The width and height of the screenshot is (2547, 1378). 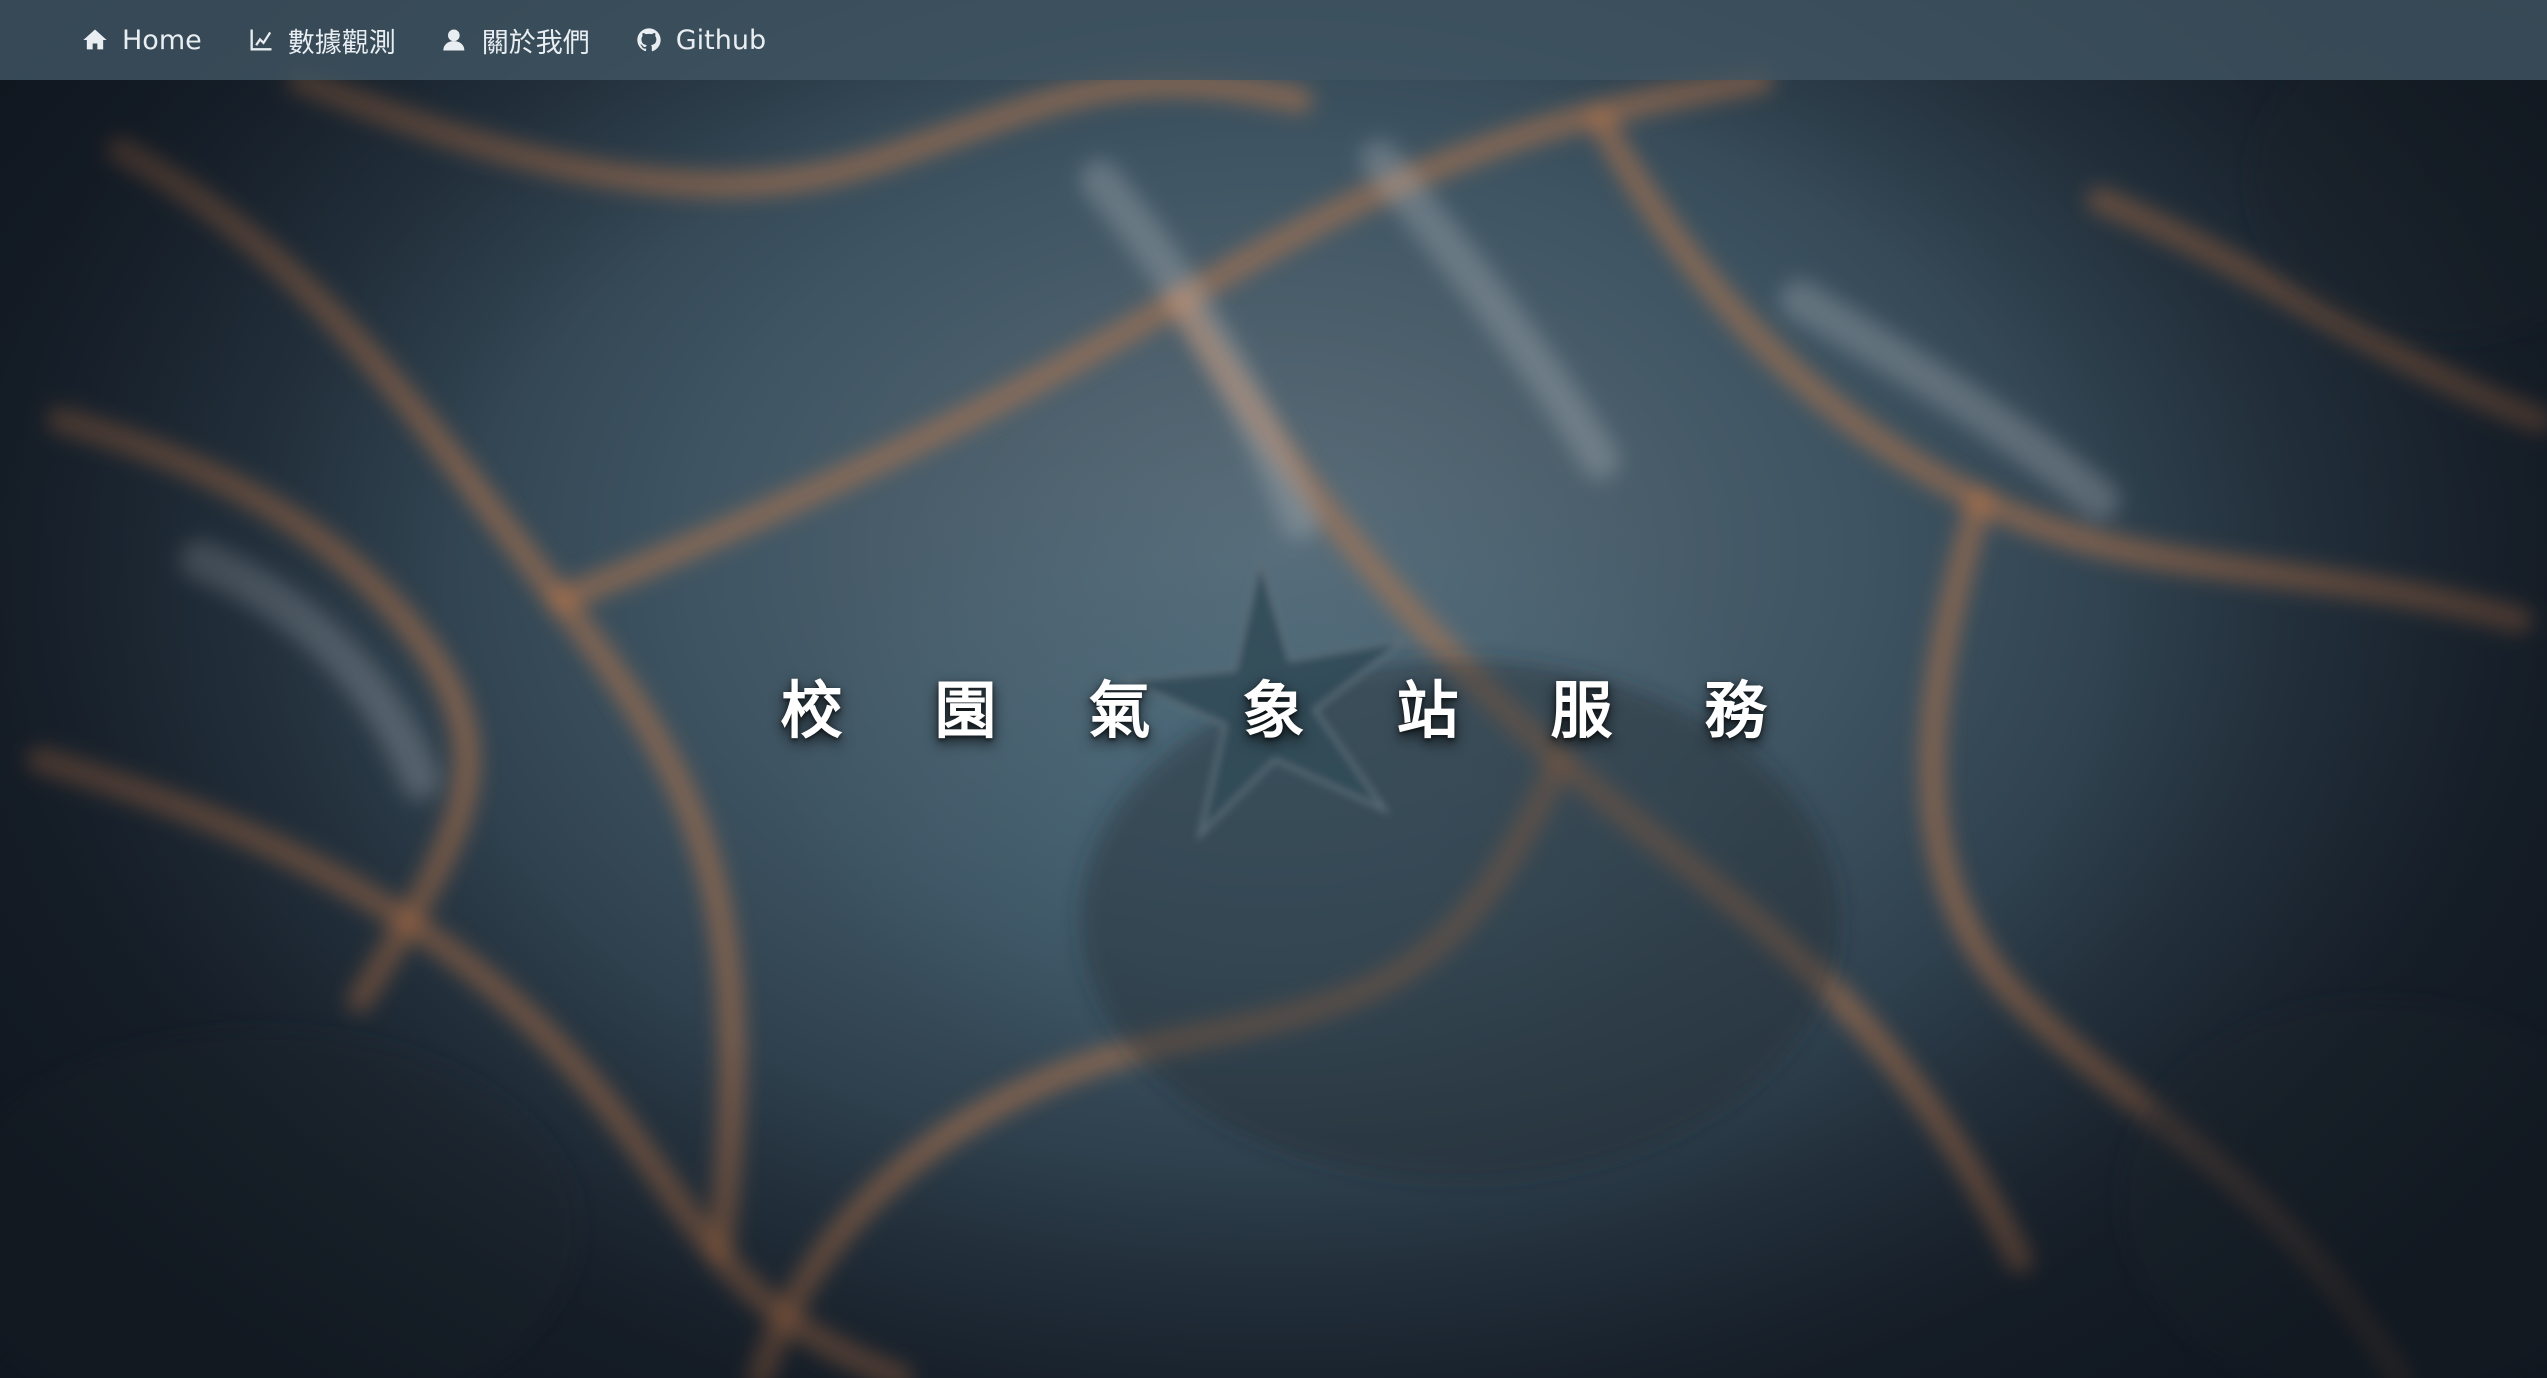 I want to click on nav-github: Github, so click(x=700, y=40).